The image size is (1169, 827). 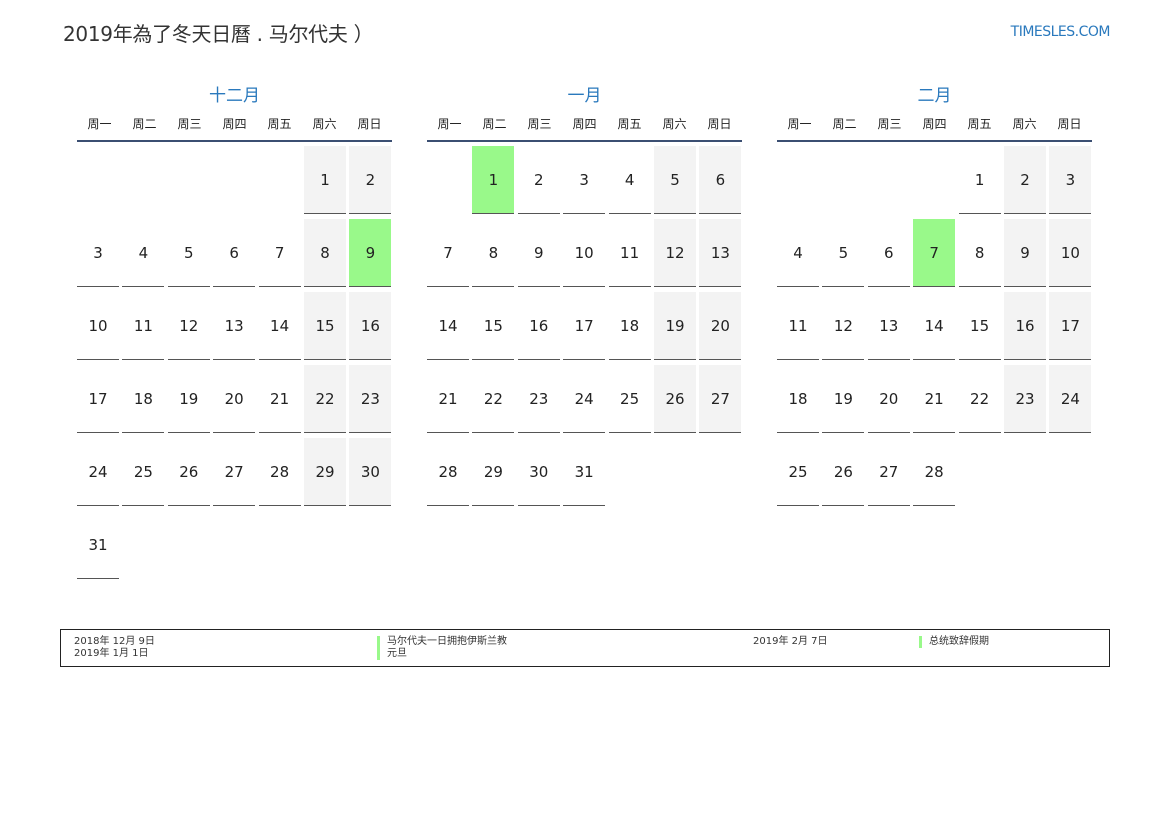 I want to click on month-name: 二月, so click(x=934, y=96).